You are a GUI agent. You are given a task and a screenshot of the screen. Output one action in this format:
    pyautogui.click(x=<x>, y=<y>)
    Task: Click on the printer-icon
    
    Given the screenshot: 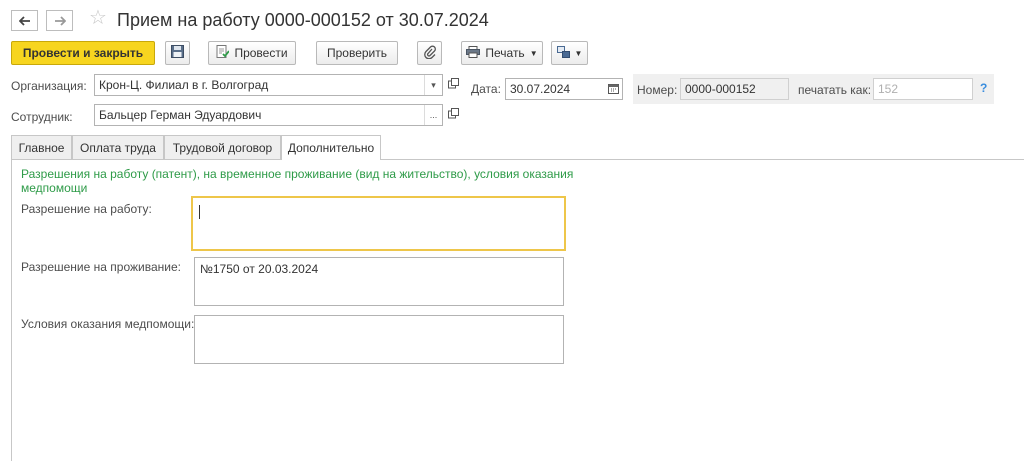 What is the action you would take?
    pyautogui.click(x=473, y=53)
    